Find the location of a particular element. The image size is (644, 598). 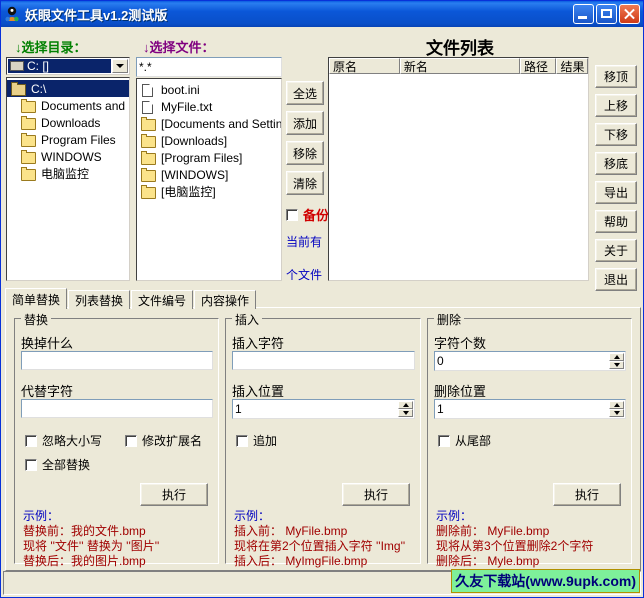

insert-position-up-icon is located at coordinates (405, 405).